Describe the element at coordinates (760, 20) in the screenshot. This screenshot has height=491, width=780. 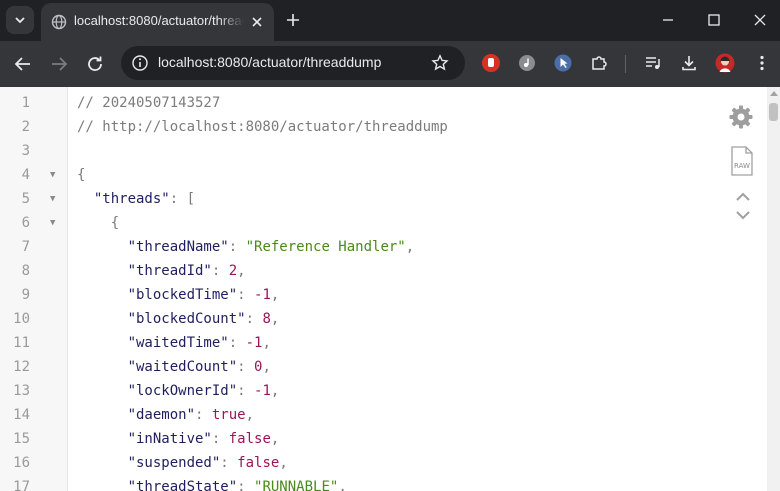
I see `close-window-icon` at that location.